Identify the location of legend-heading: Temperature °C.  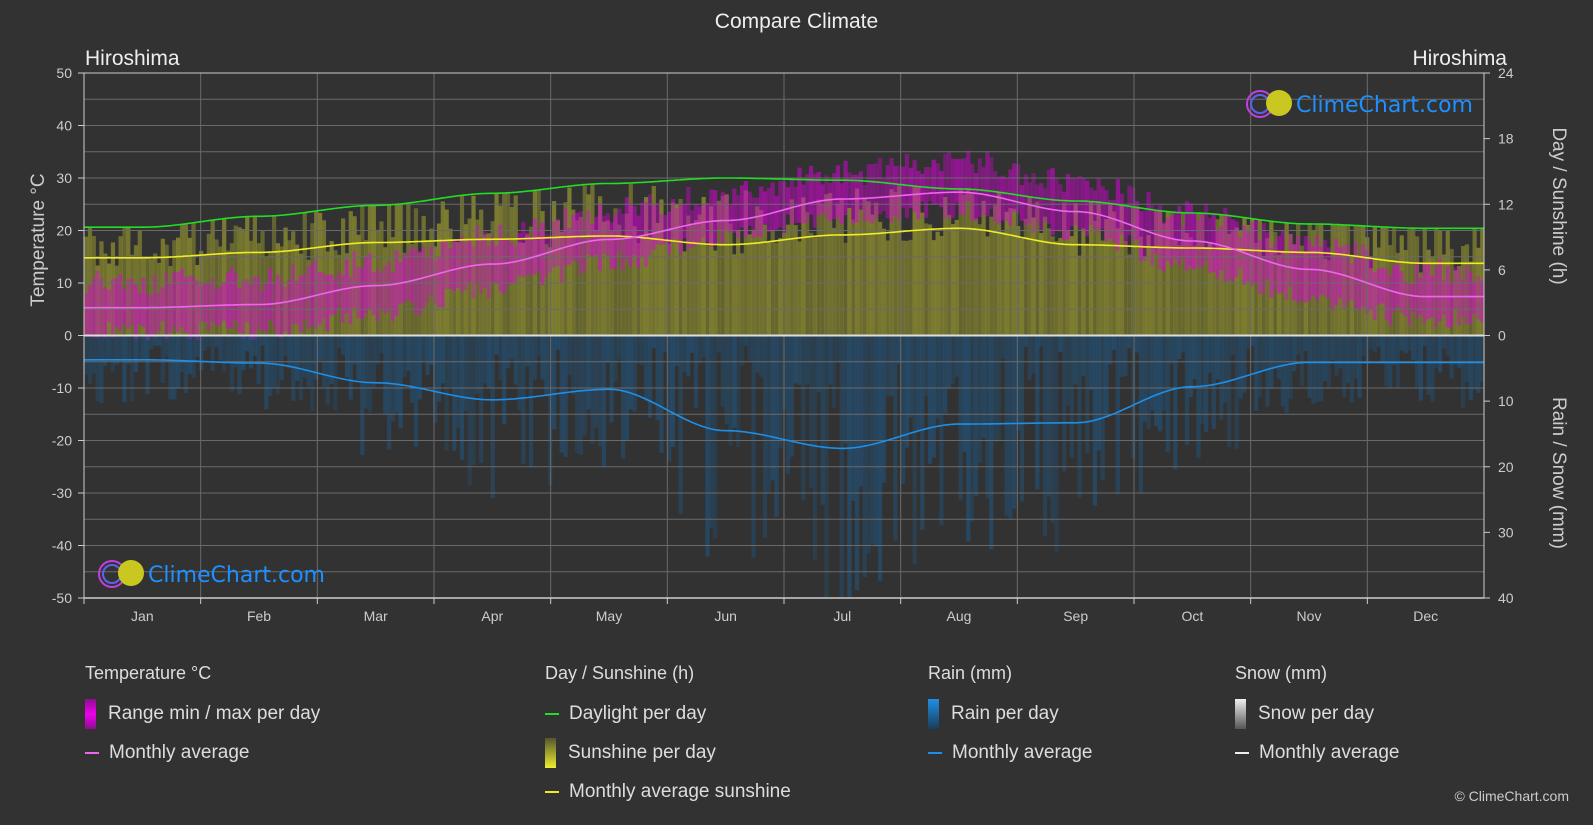
(148, 673).